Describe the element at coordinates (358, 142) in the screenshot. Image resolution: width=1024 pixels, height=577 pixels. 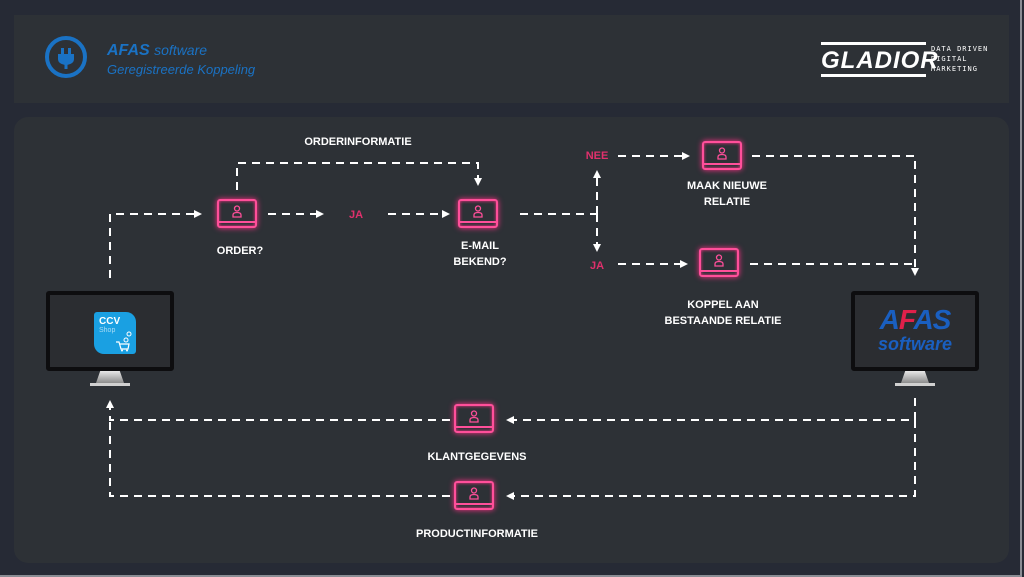
I see `orderinformatie-label: ORDERINFORMATIE` at that location.